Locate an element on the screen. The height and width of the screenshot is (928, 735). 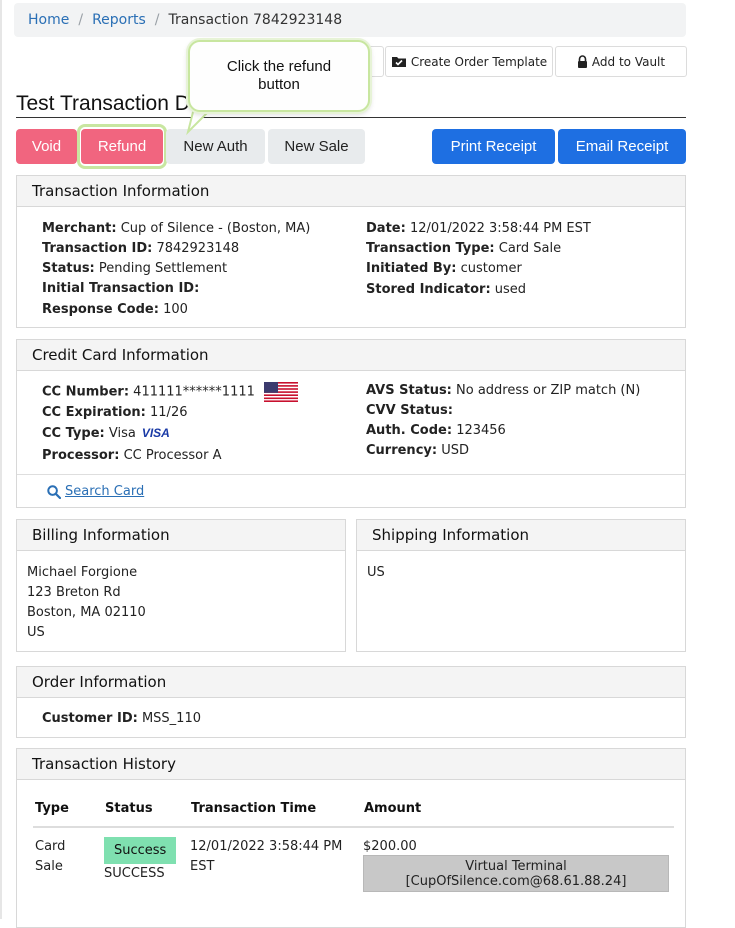
add-to-vault-label: Add to Vault is located at coordinates (628, 61).